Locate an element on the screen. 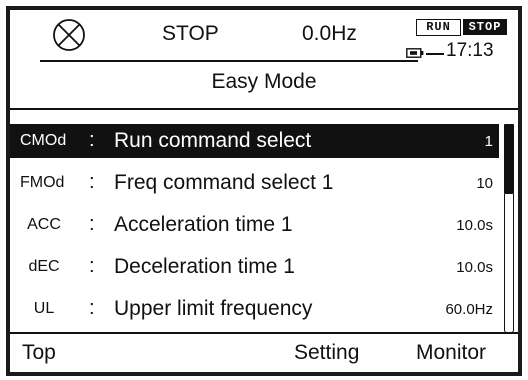 The height and width of the screenshot is (380, 528). parameter-code: ACC is located at coordinates (44, 224).